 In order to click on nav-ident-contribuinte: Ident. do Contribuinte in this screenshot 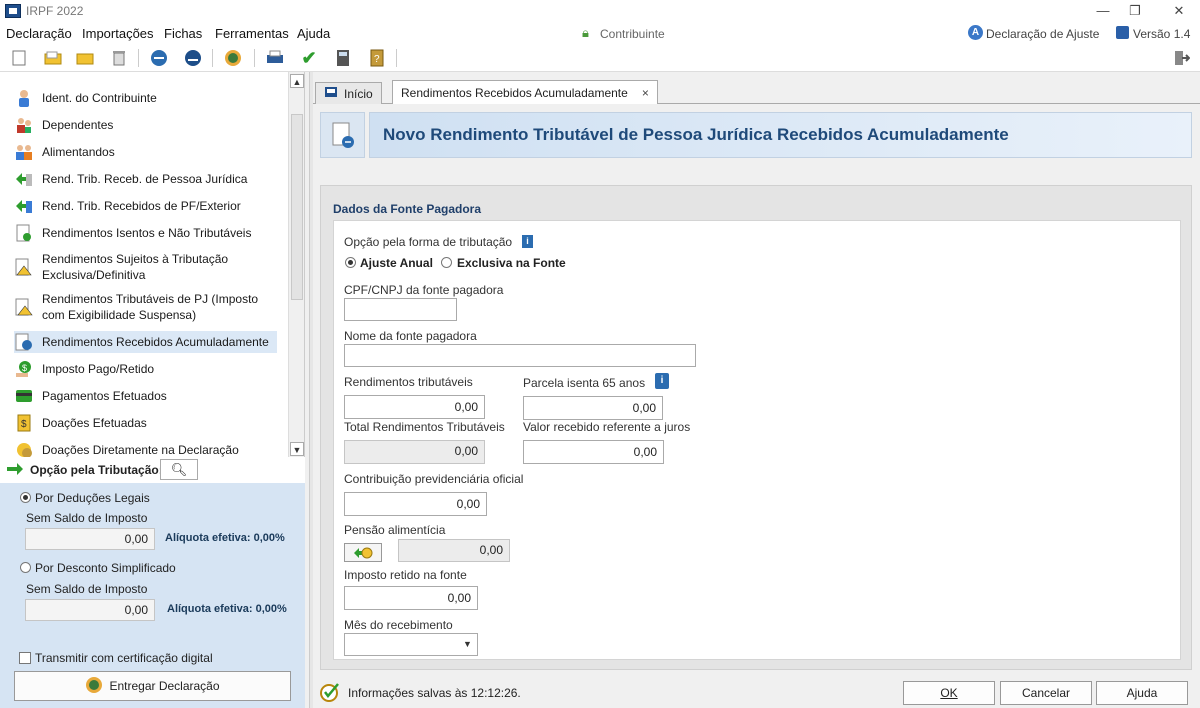, I will do `click(159, 98)`.